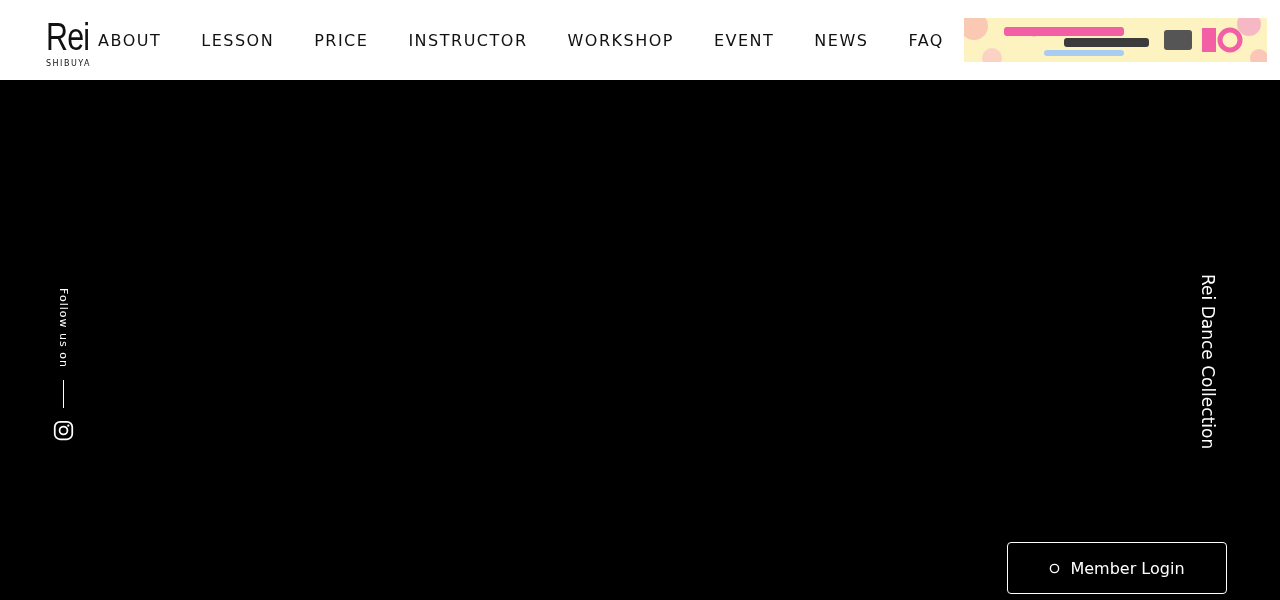  I want to click on instagram-icon, so click(63, 430).